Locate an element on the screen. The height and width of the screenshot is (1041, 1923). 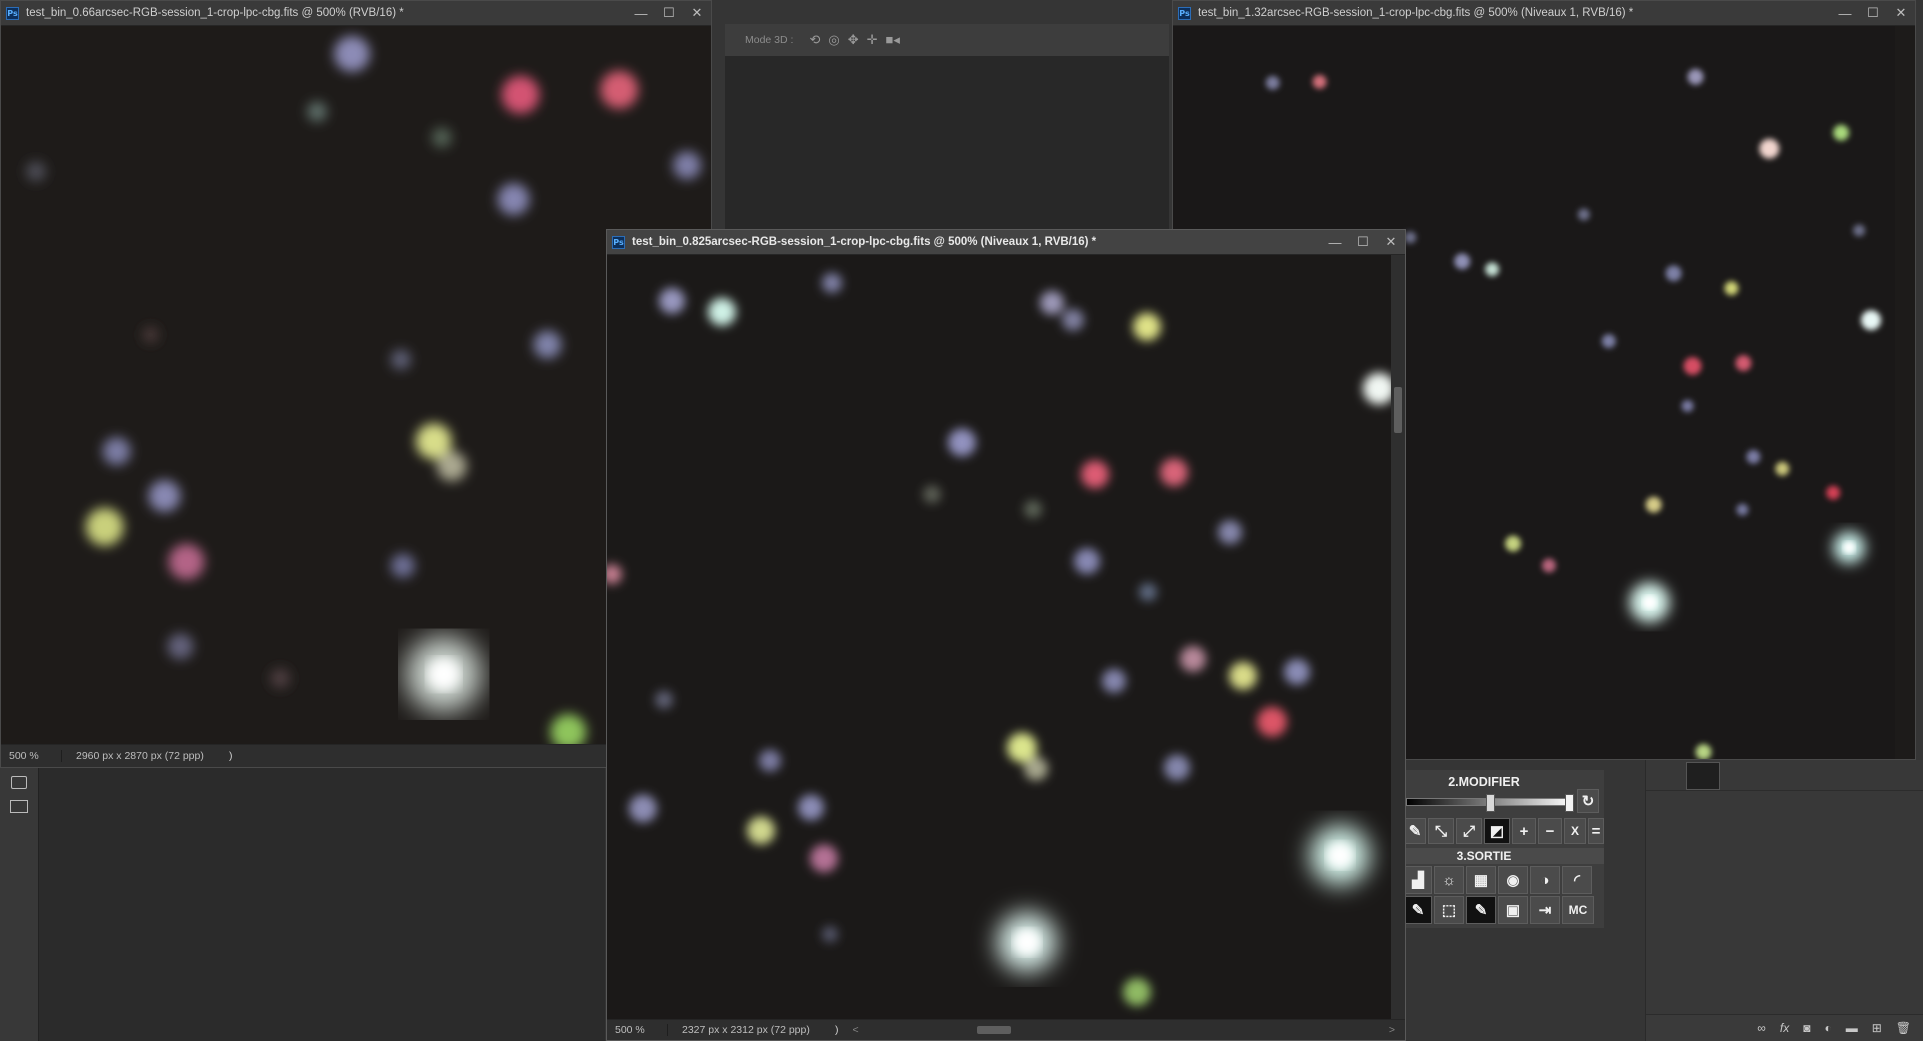
op-plus-button: + is located at coordinates (1524, 831).